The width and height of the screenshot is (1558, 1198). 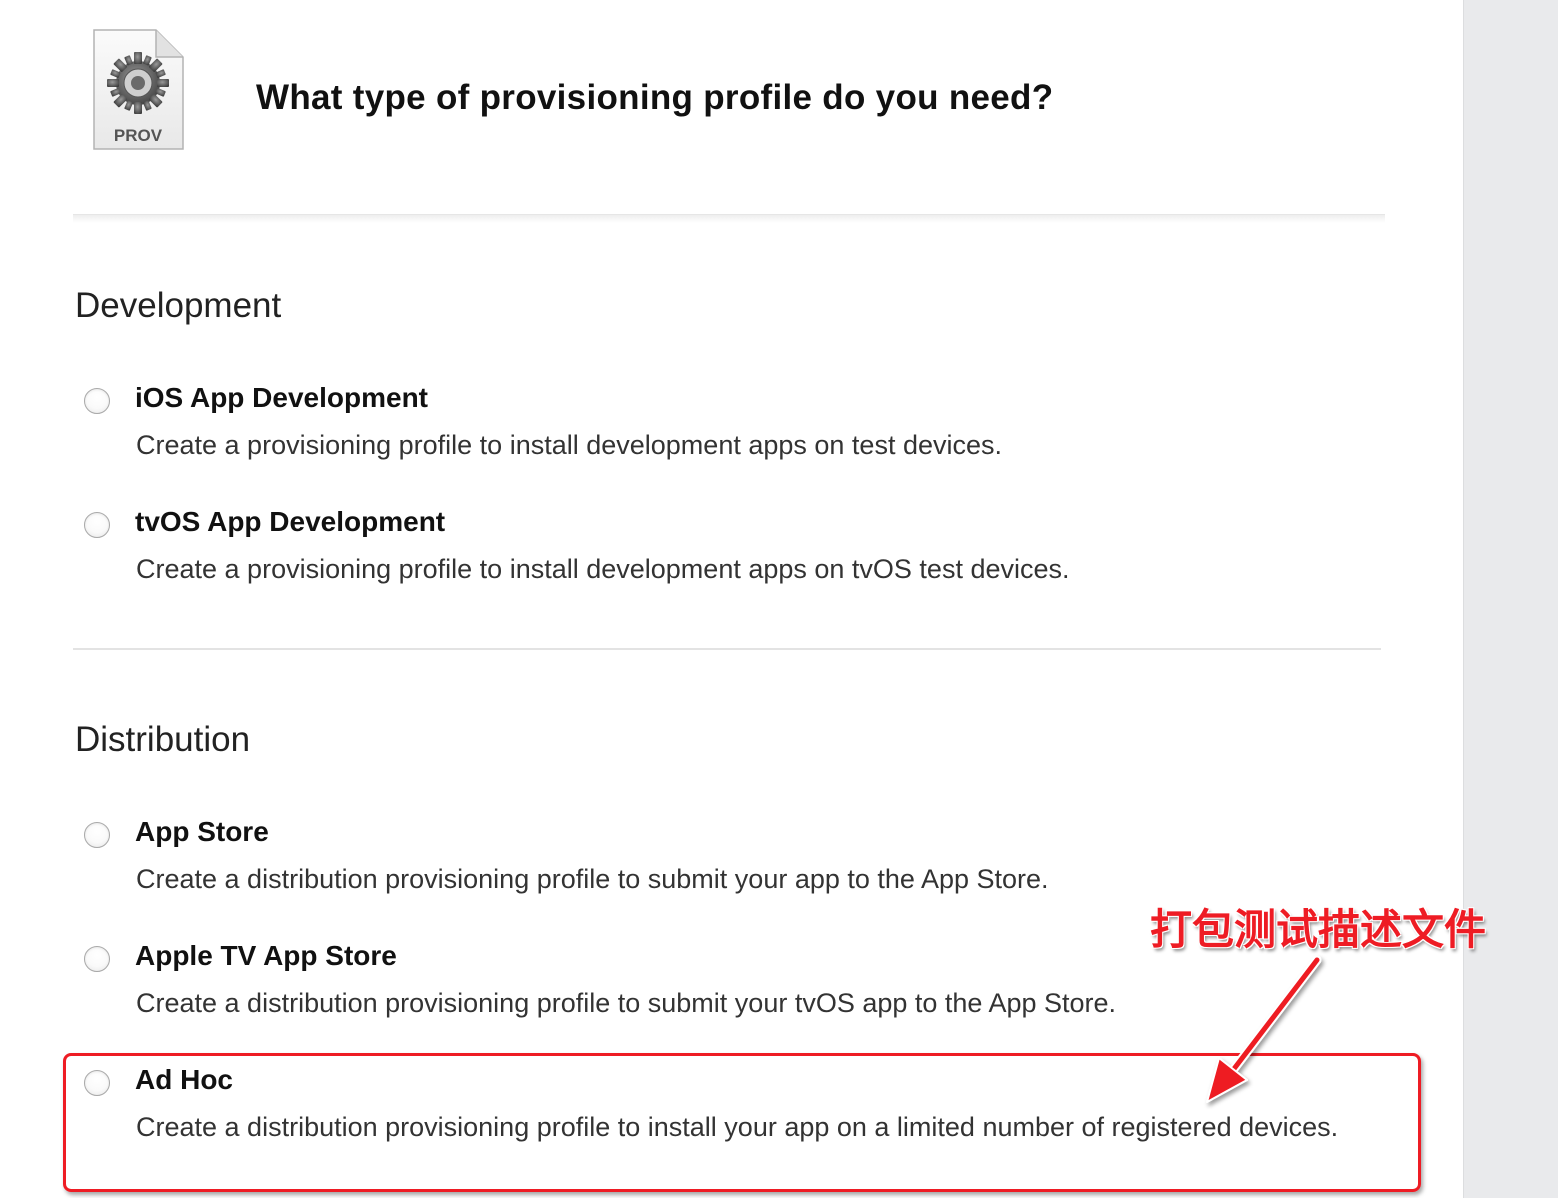 I want to click on prov-icon-label: PROV, so click(x=138, y=135).